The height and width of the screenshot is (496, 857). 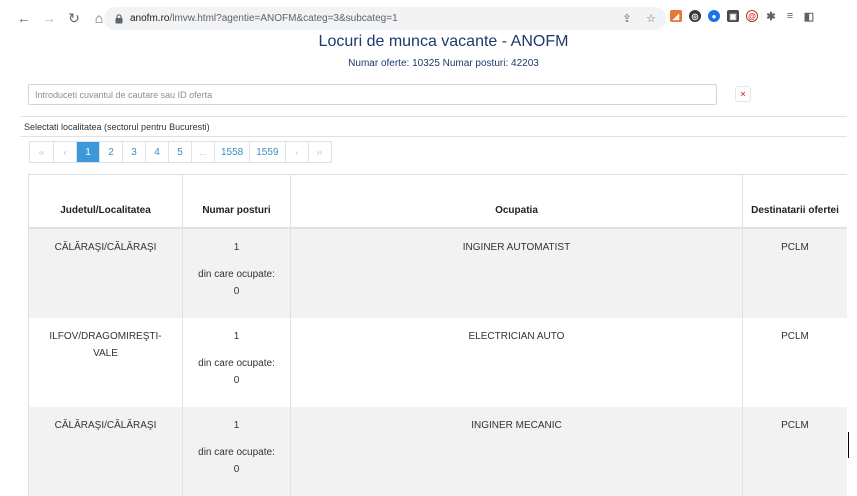 I want to click on pagination-last: ››, so click(x=319, y=152).